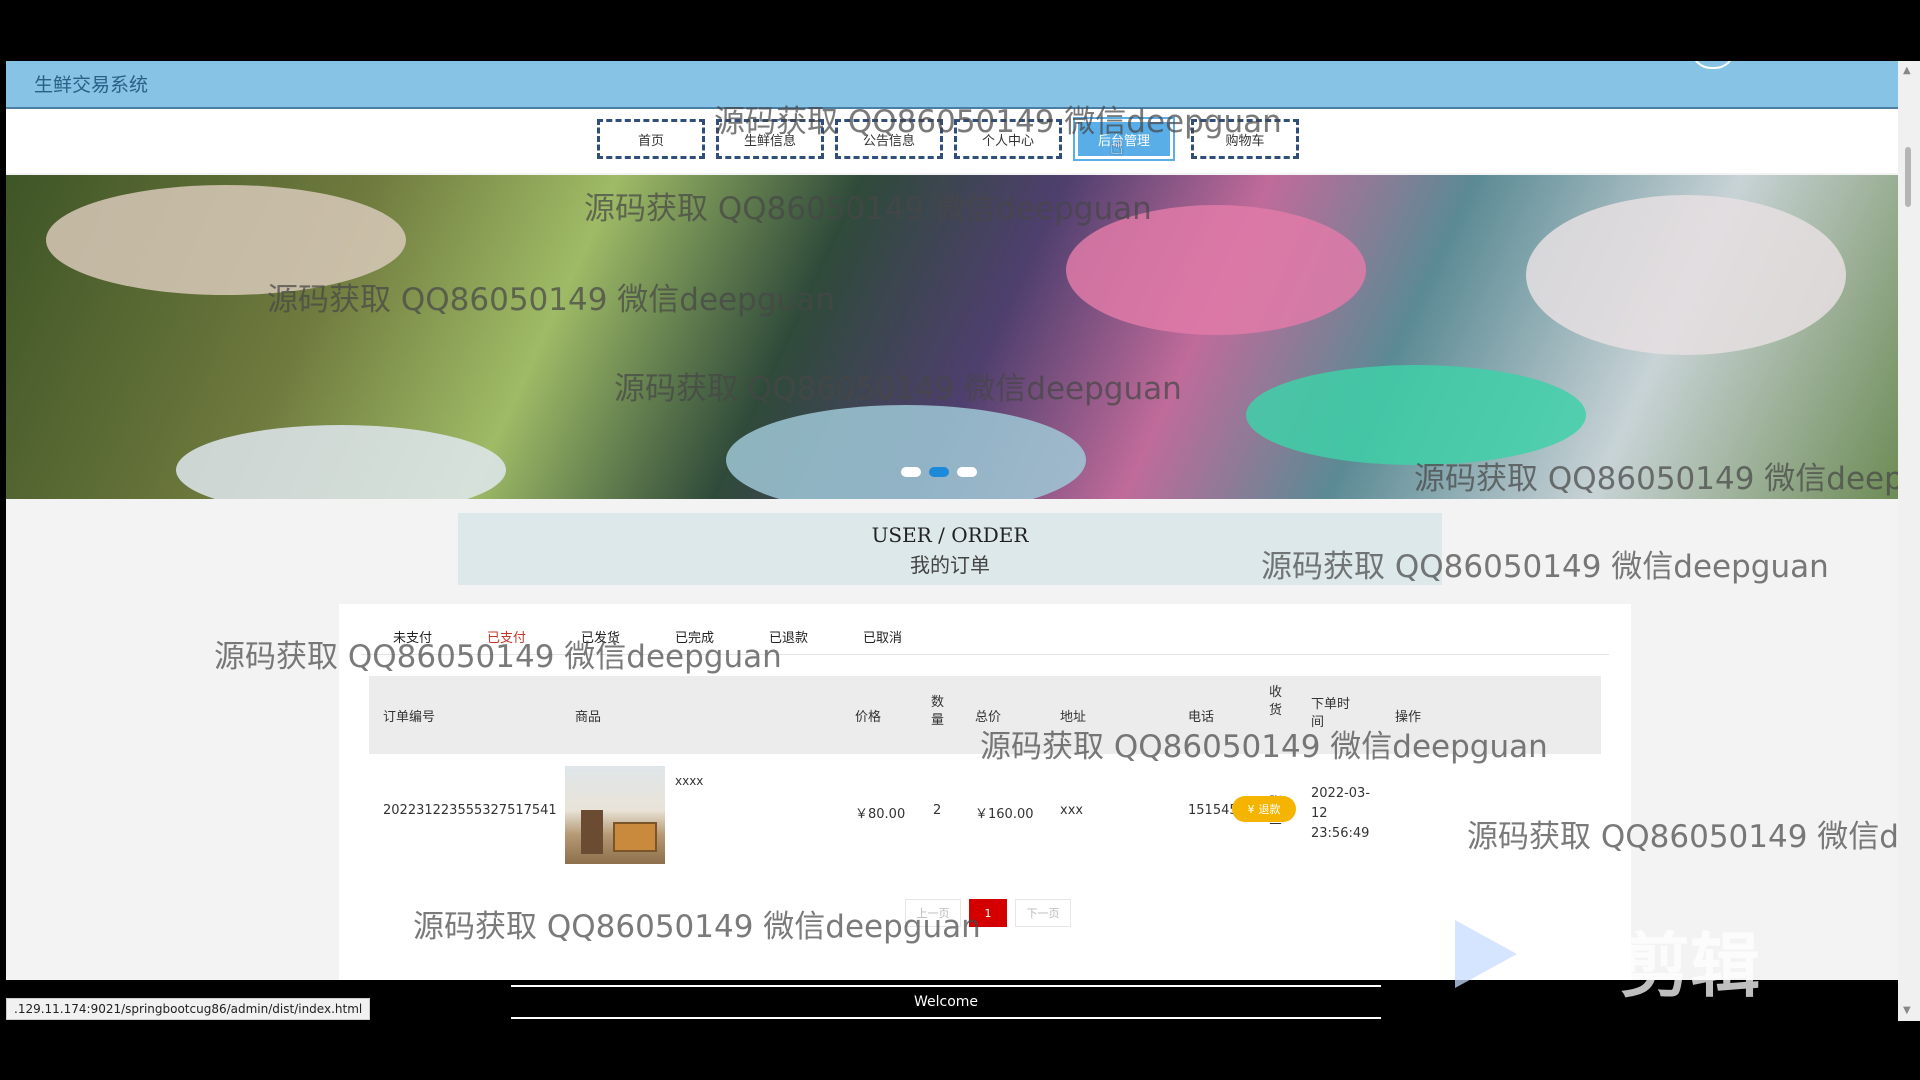 The height and width of the screenshot is (1080, 1920). What do you see at coordinates (694, 636) in the screenshot?
I see `tab-completed: 已完成` at bounding box center [694, 636].